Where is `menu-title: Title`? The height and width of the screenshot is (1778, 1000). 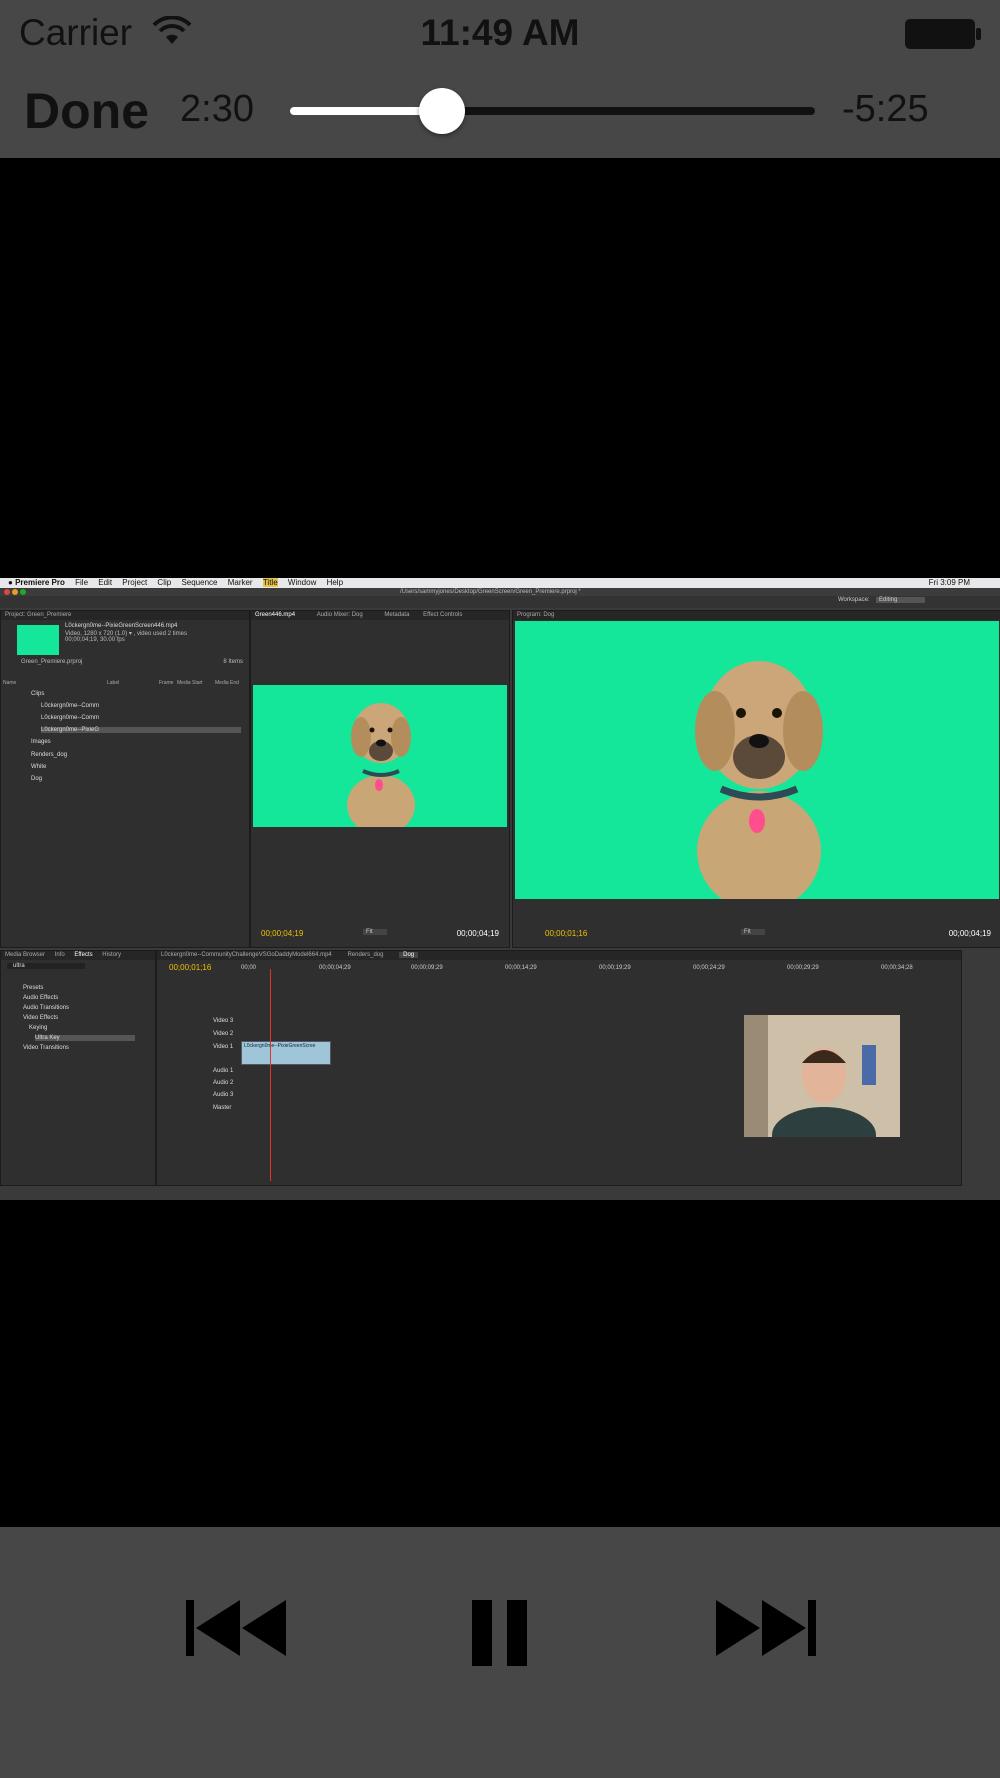
menu-title: Title is located at coordinates (270, 582).